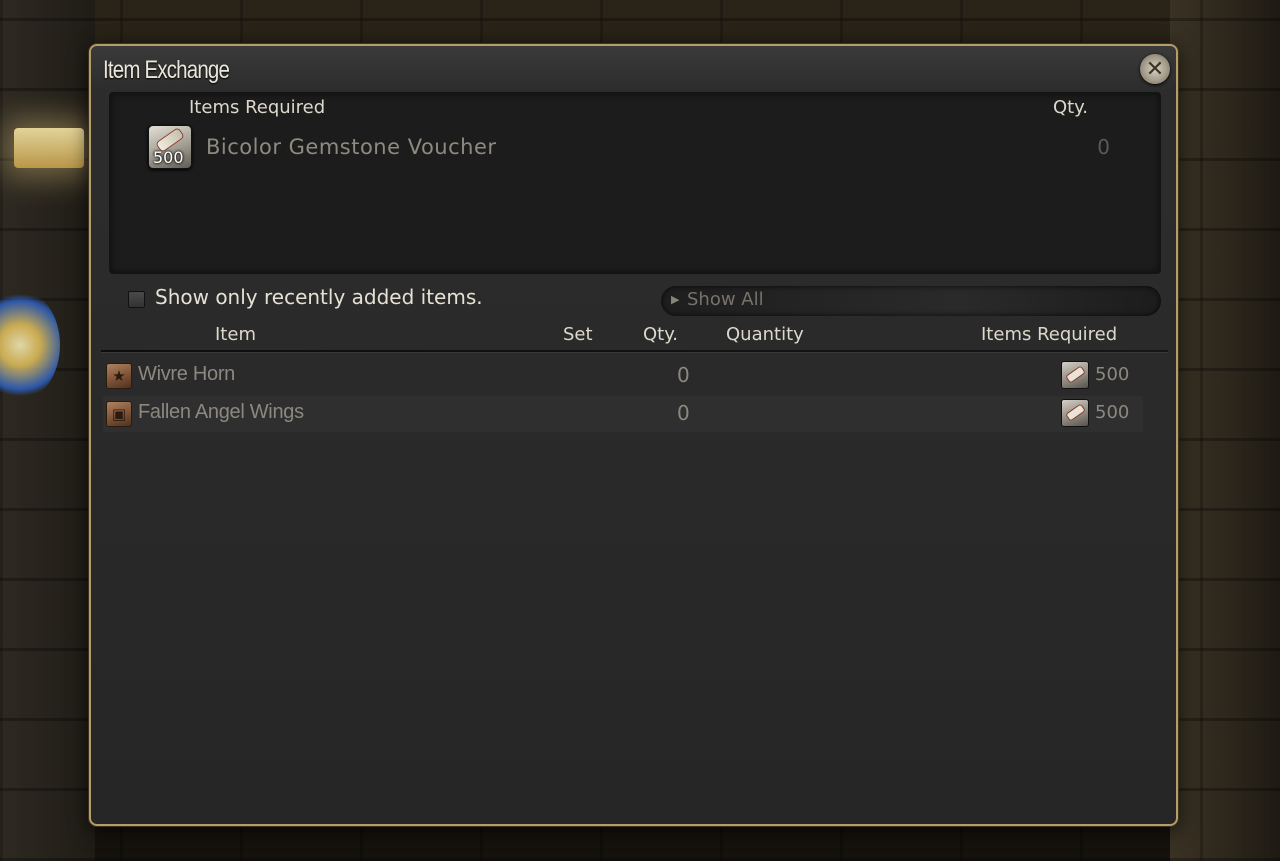 This screenshot has width=1280, height=861. What do you see at coordinates (319, 297) in the screenshot?
I see `recent-items-label: Show only recently added items.` at bounding box center [319, 297].